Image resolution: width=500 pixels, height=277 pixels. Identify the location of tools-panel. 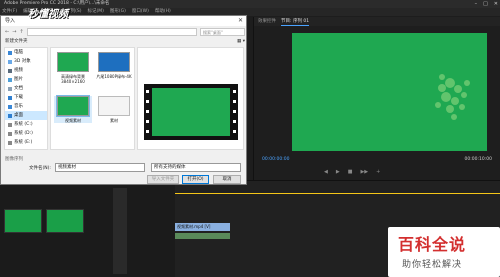
(120, 231).